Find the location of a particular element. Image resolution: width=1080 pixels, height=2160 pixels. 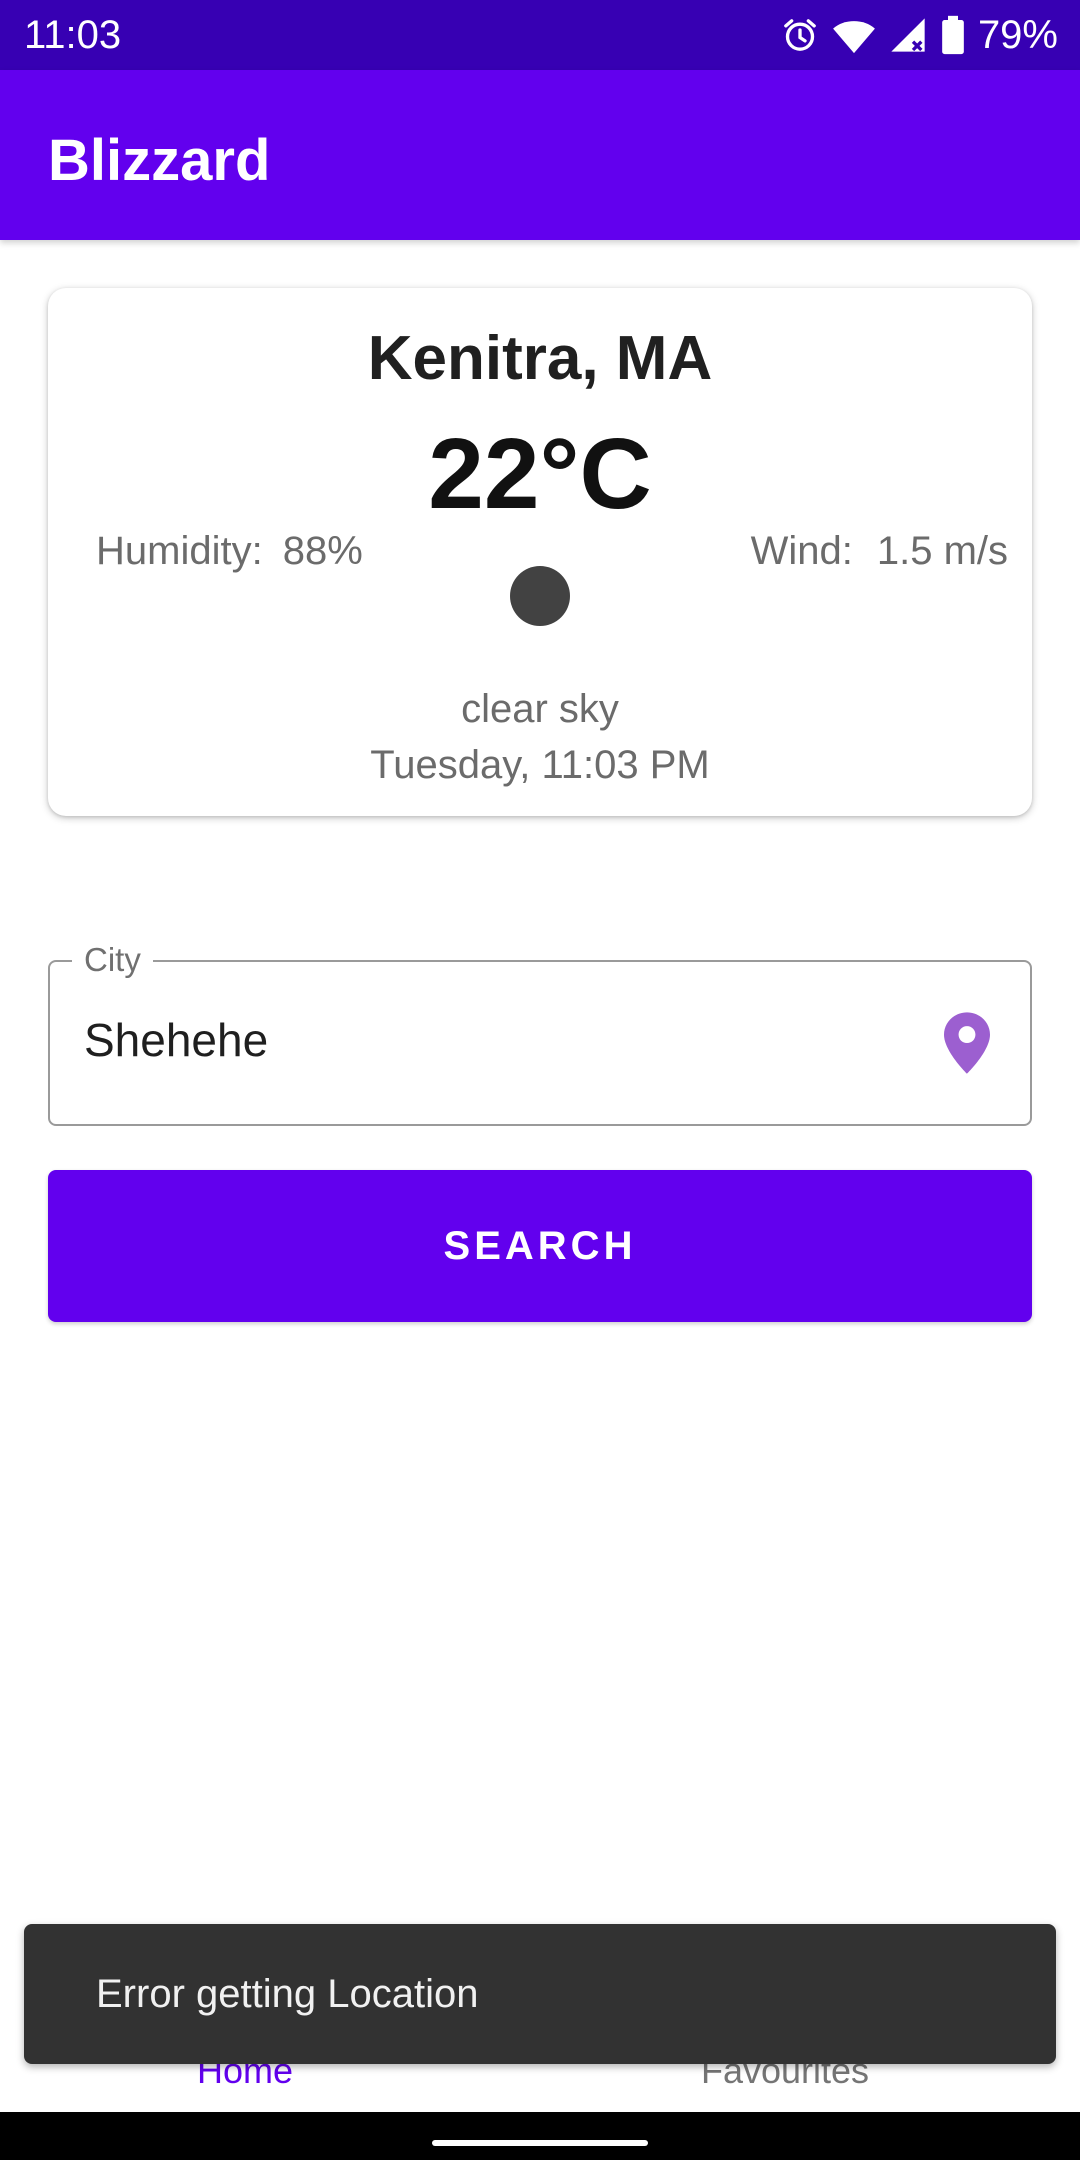

temperature: 22°C is located at coordinates (540, 474).